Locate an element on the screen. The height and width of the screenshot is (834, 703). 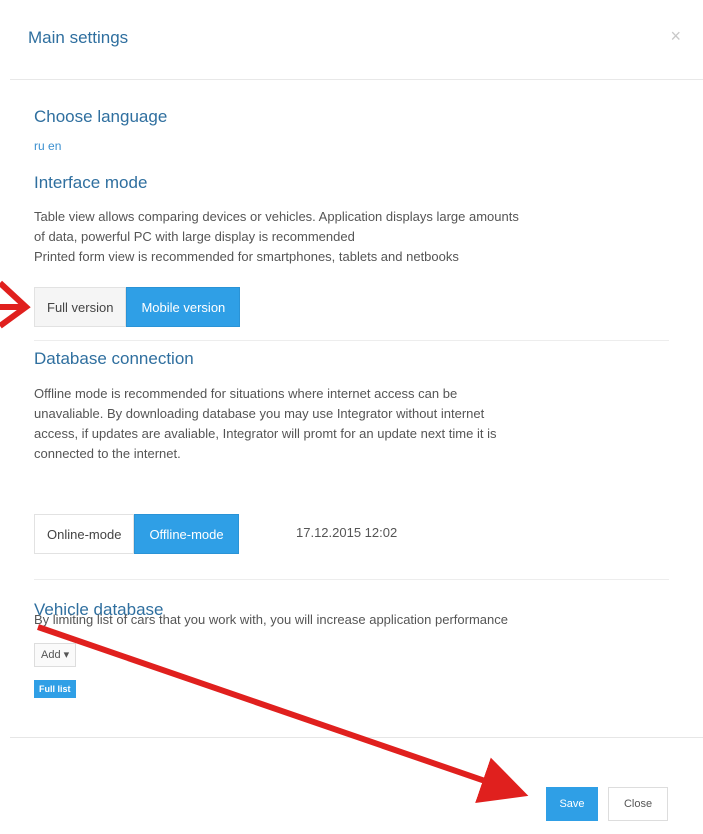
footer-divider is located at coordinates (356, 737).